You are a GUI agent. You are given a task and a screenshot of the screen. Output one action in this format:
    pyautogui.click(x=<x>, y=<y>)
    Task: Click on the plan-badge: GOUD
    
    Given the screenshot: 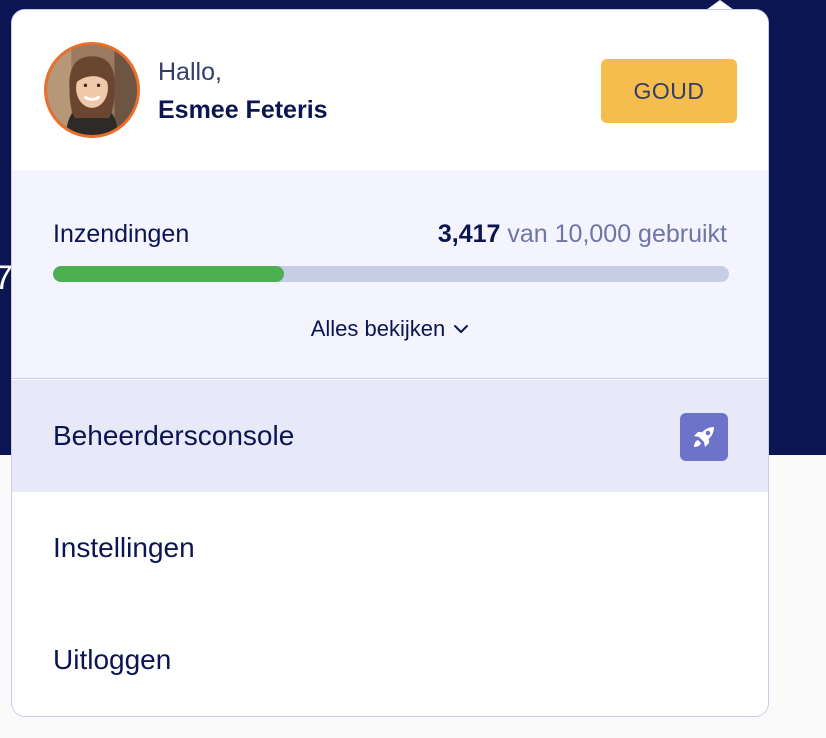 What is the action you would take?
    pyautogui.click(x=669, y=91)
    